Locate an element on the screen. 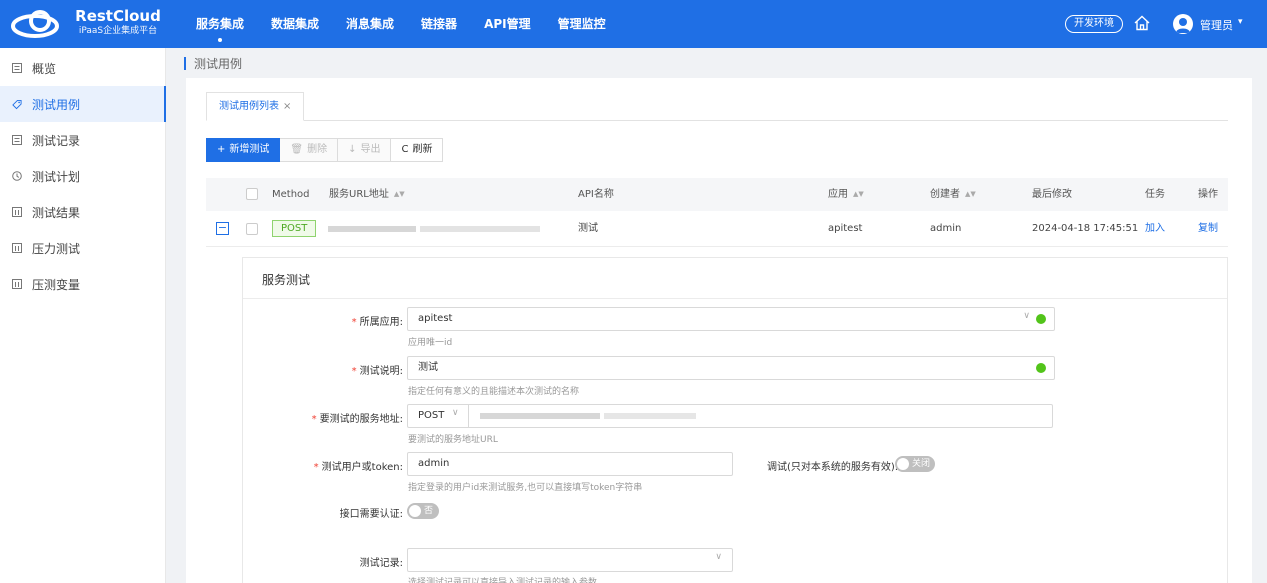  sidebar-item-label: 测试用例 is located at coordinates (56, 104).